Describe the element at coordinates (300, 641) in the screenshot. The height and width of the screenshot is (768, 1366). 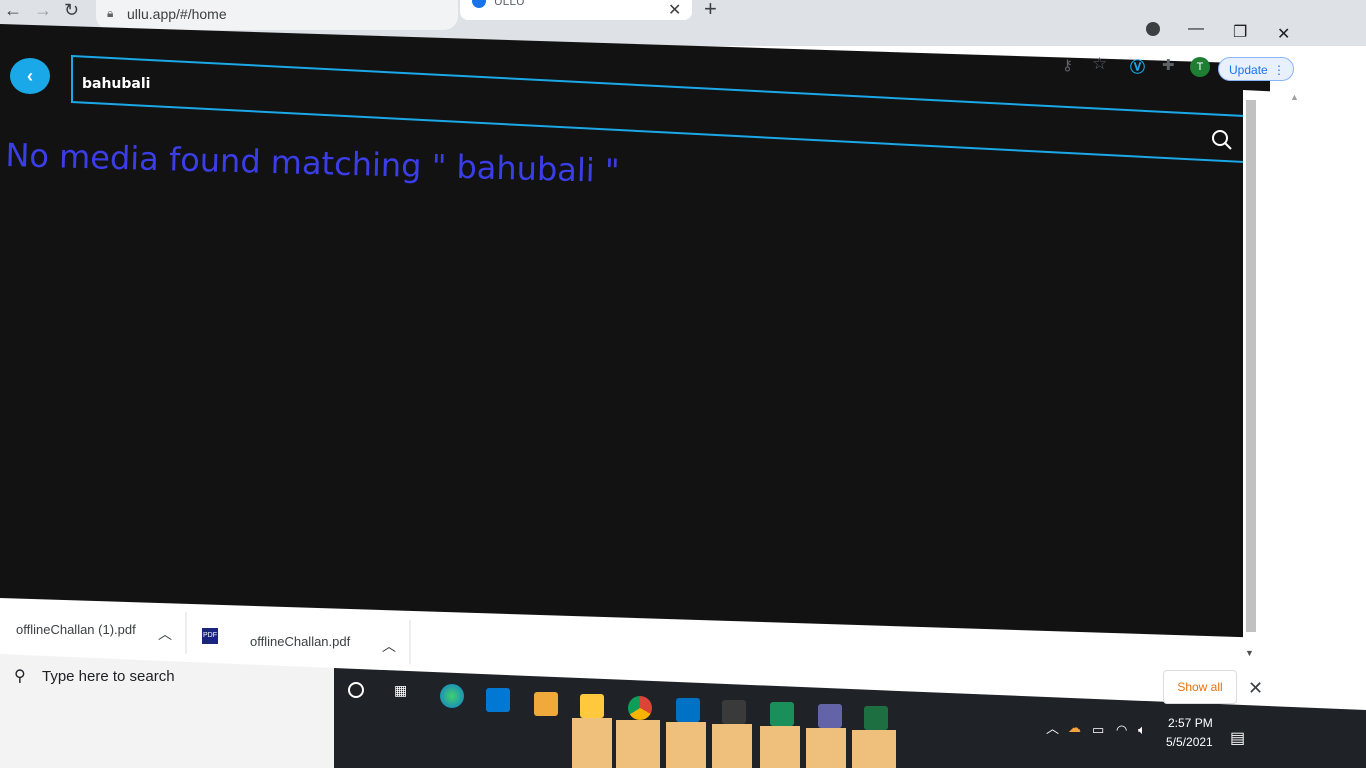
I see `download-item-name: offlineChallan.pdf` at that location.